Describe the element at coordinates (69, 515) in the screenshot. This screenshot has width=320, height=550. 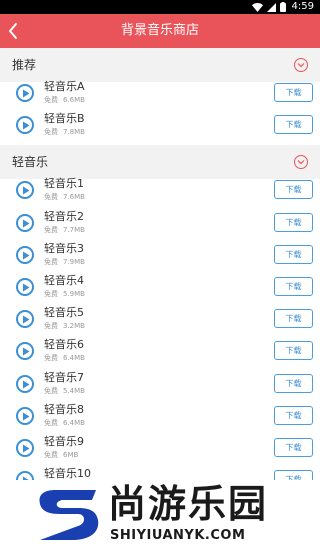
I see `watermark-logo` at that location.